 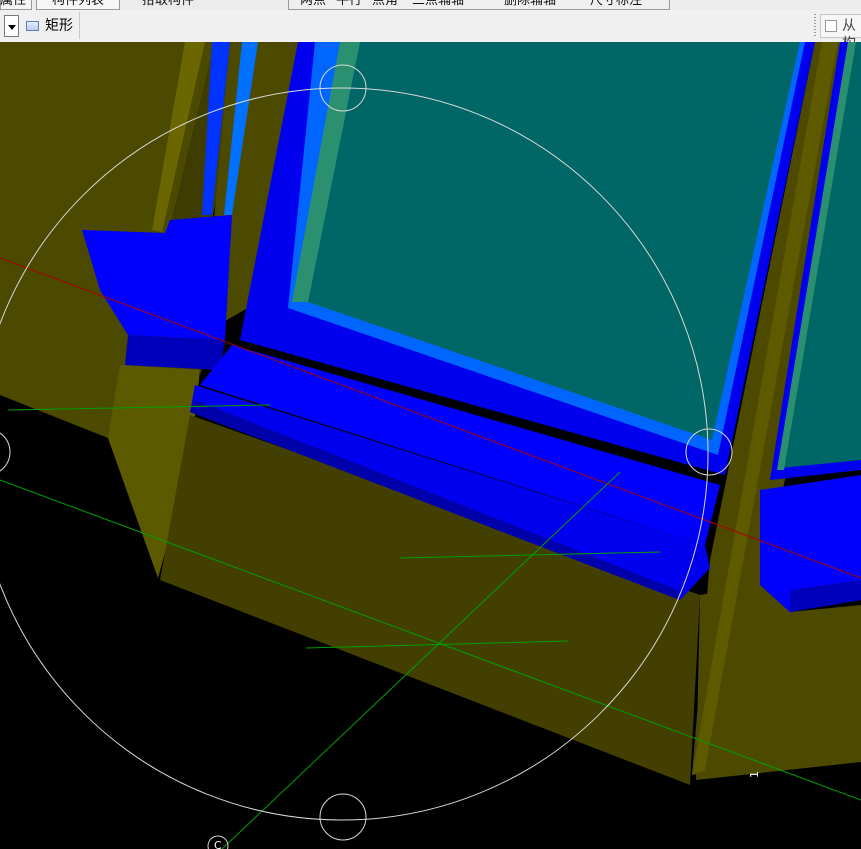 What do you see at coordinates (78, 4) in the screenshot?
I see `component-list-label: 构件列表` at bounding box center [78, 4].